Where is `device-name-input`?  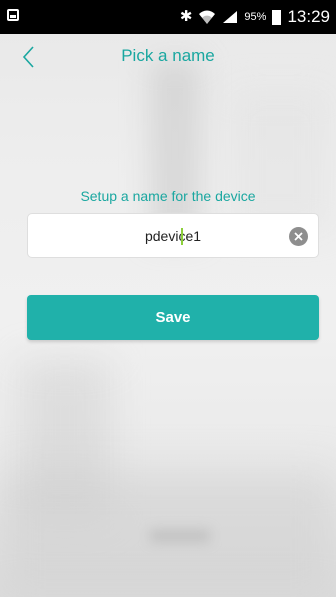
device-name-input is located at coordinates (173, 235).